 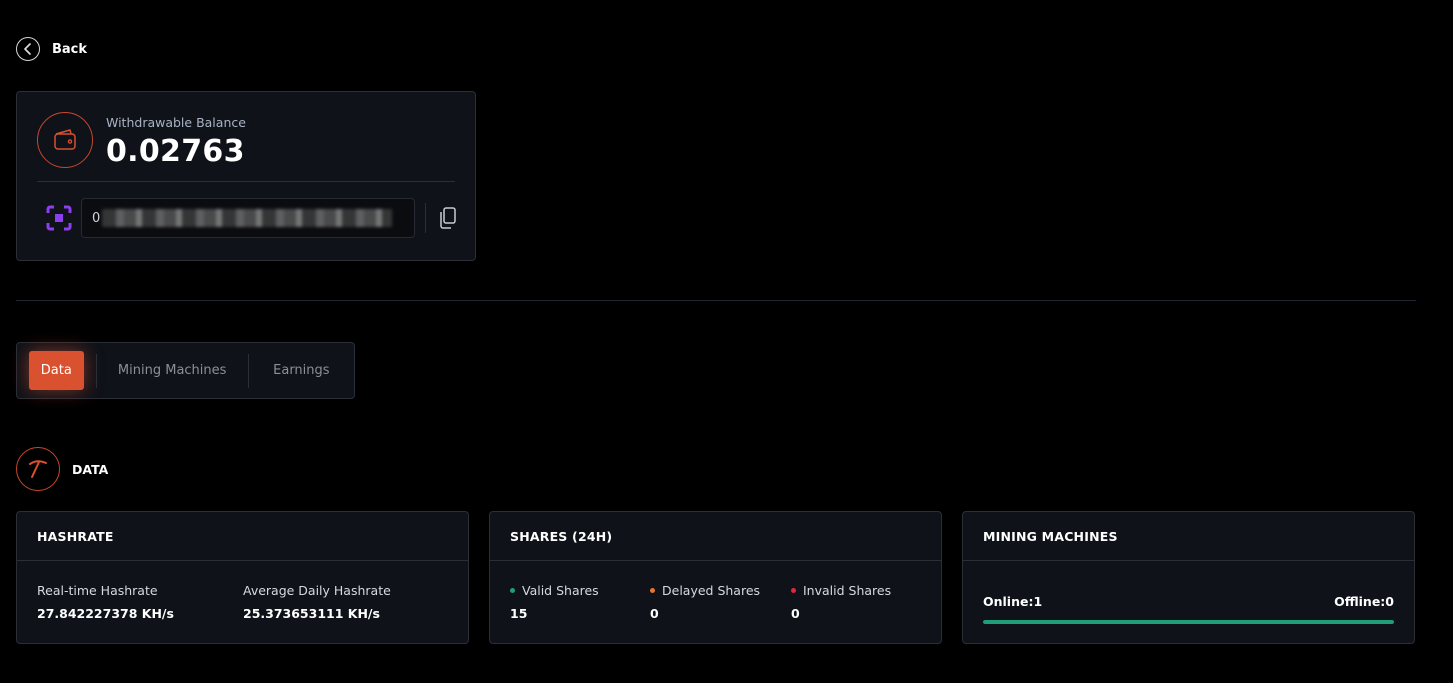 I want to click on valid-dot-icon, so click(x=512, y=590).